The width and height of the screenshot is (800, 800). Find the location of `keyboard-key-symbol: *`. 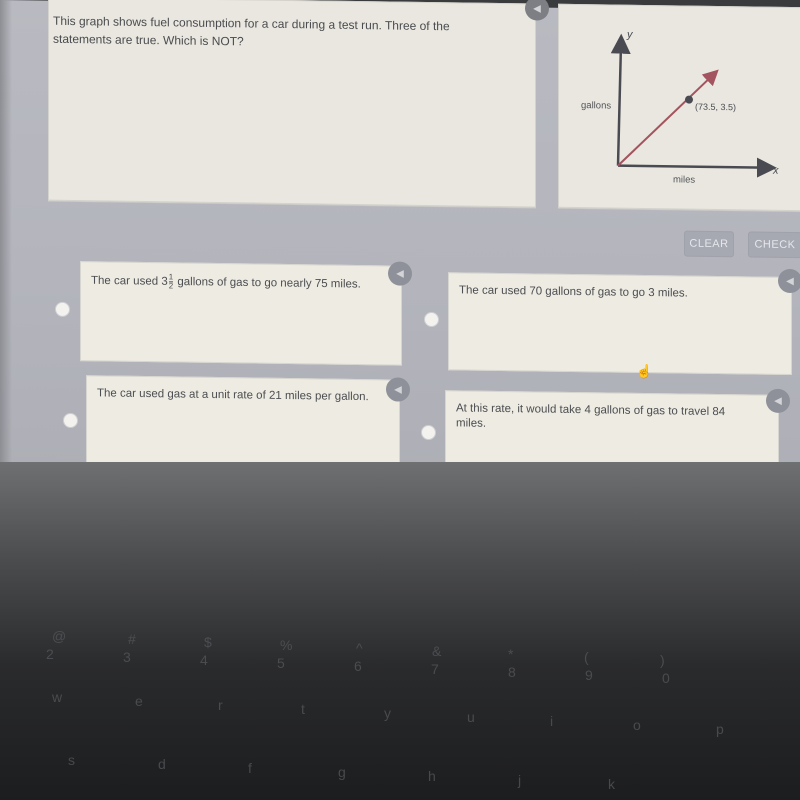

keyboard-key-symbol: * is located at coordinates (511, 654).